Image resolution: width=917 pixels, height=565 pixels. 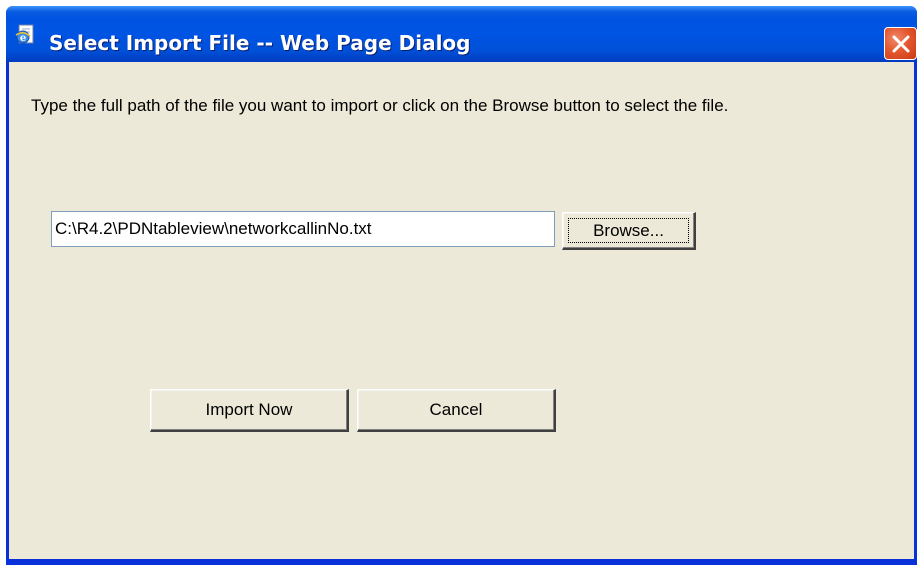 I want to click on window-title: Select Import File -- Web Page Dialog, so click(x=260, y=43).